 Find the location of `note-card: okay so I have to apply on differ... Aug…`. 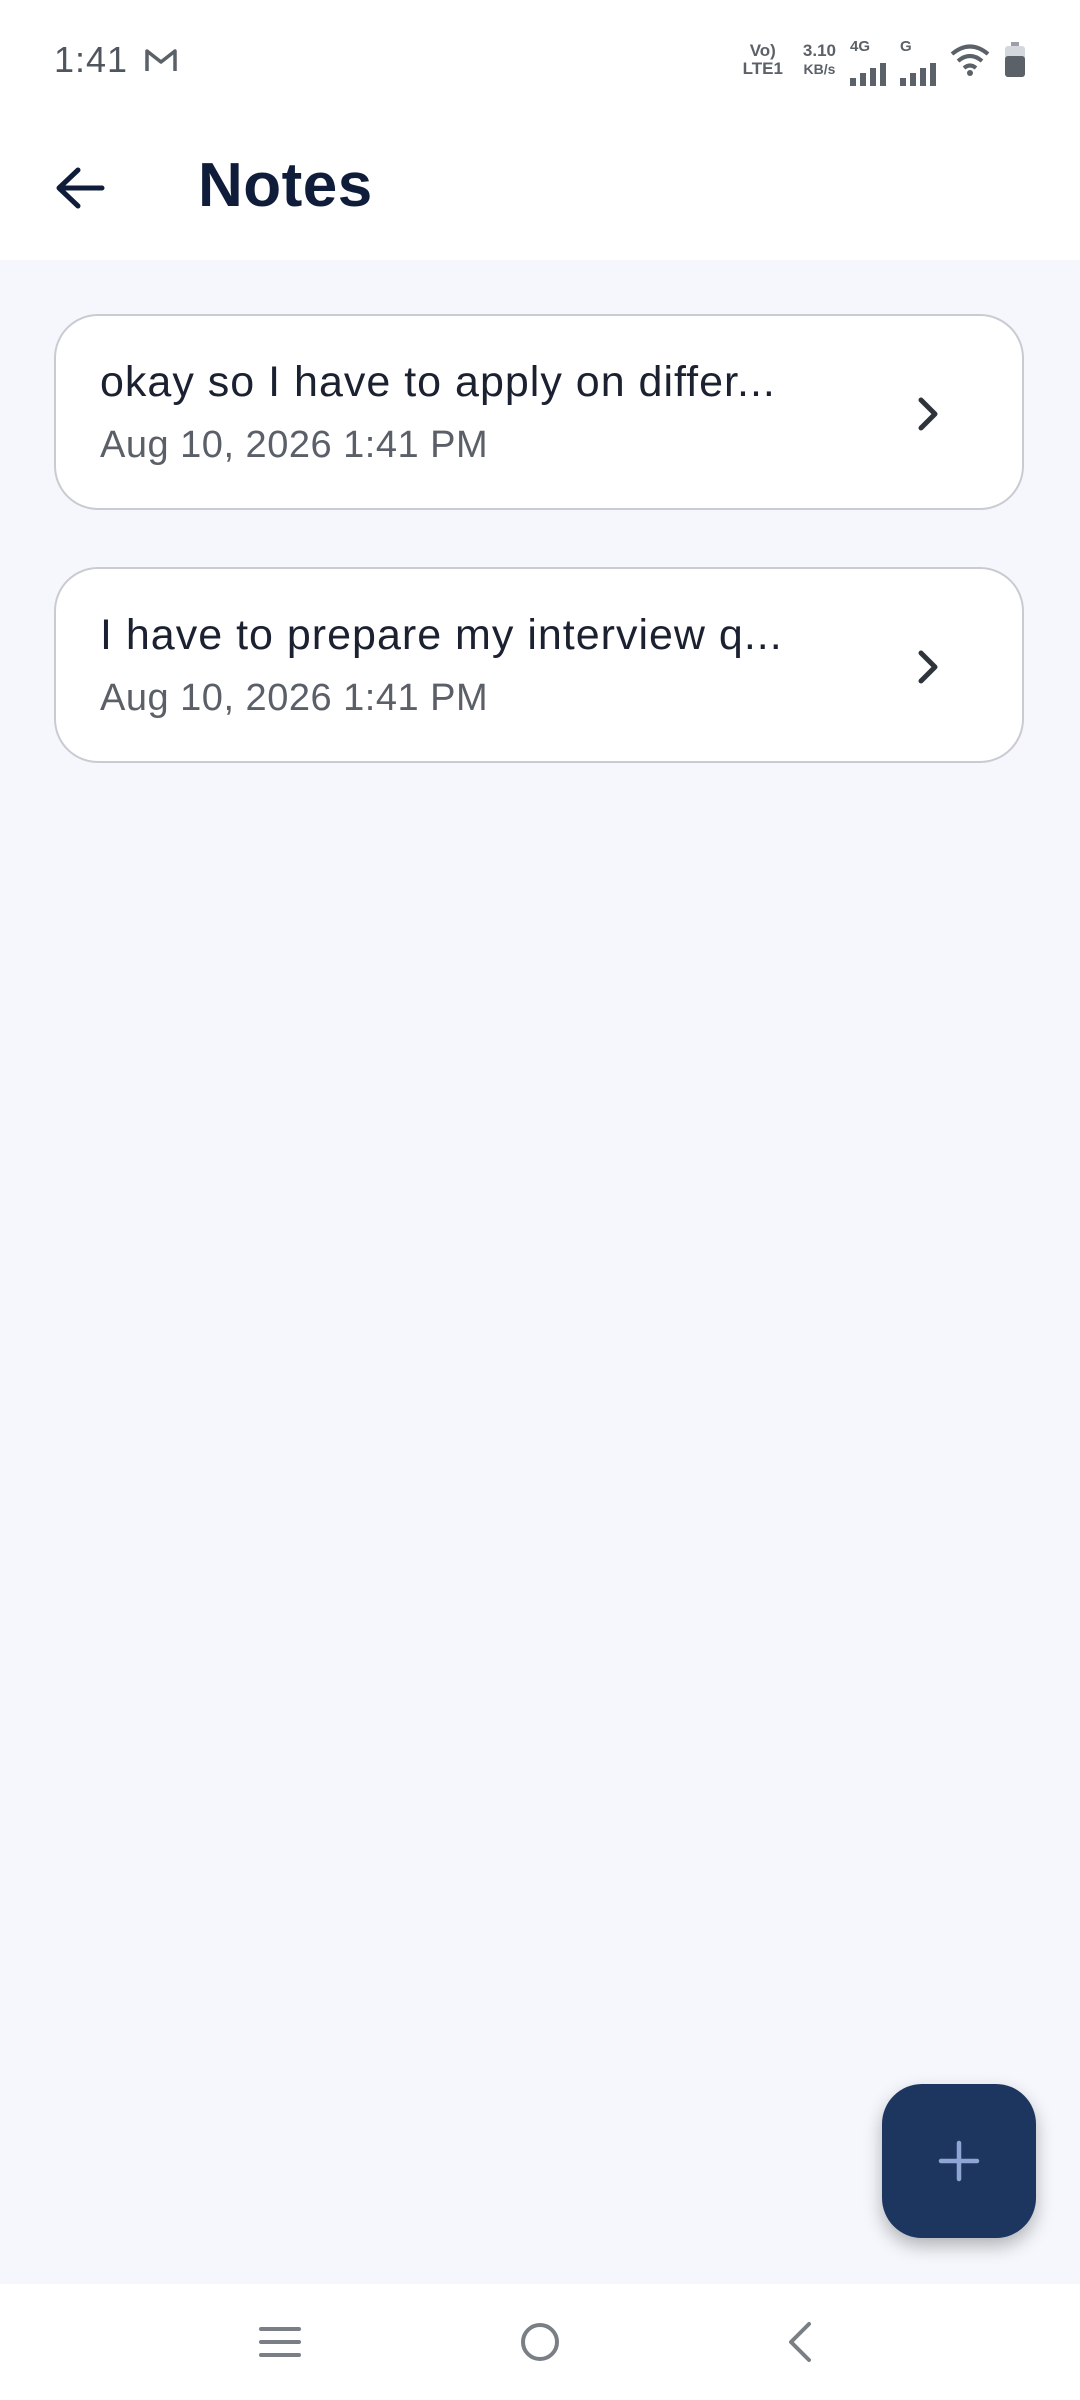

note-card: okay so I have to apply on differ... Aug… is located at coordinates (539, 412).